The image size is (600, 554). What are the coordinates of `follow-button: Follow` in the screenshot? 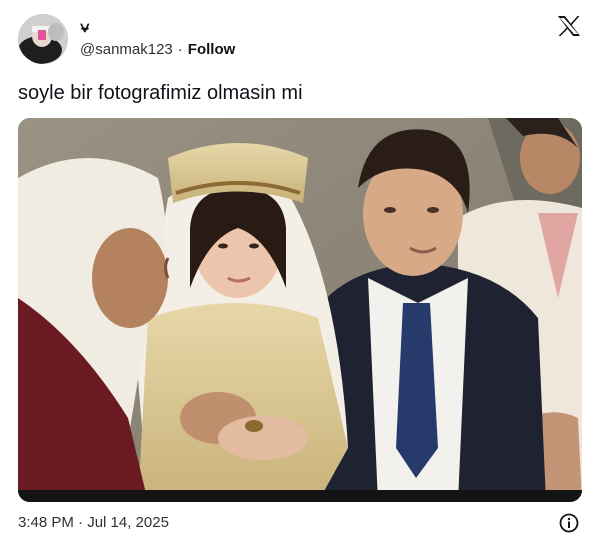 It's located at (212, 50).